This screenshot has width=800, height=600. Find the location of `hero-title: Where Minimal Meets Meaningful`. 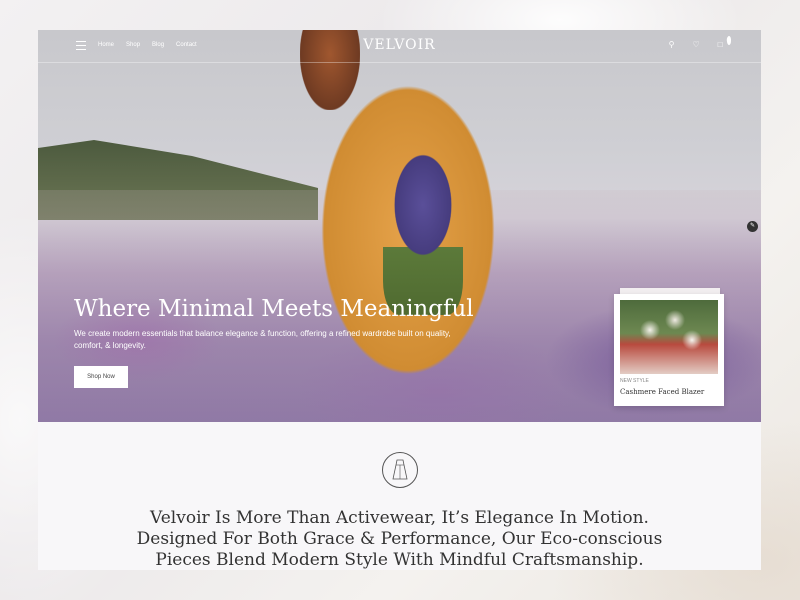

hero-title: Where Minimal Meets Meaningful is located at coordinates (274, 309).